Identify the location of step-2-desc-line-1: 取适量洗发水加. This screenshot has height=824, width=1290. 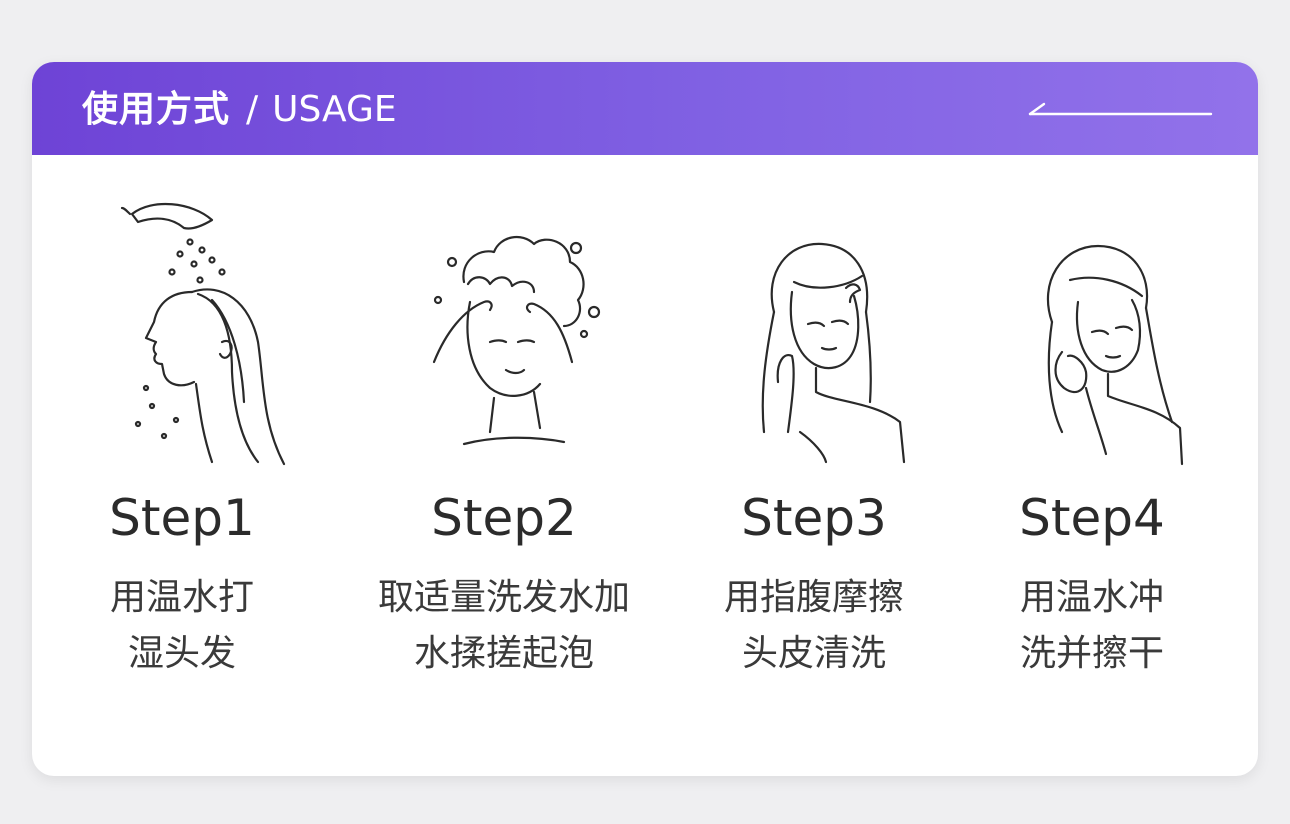
(503, 597).